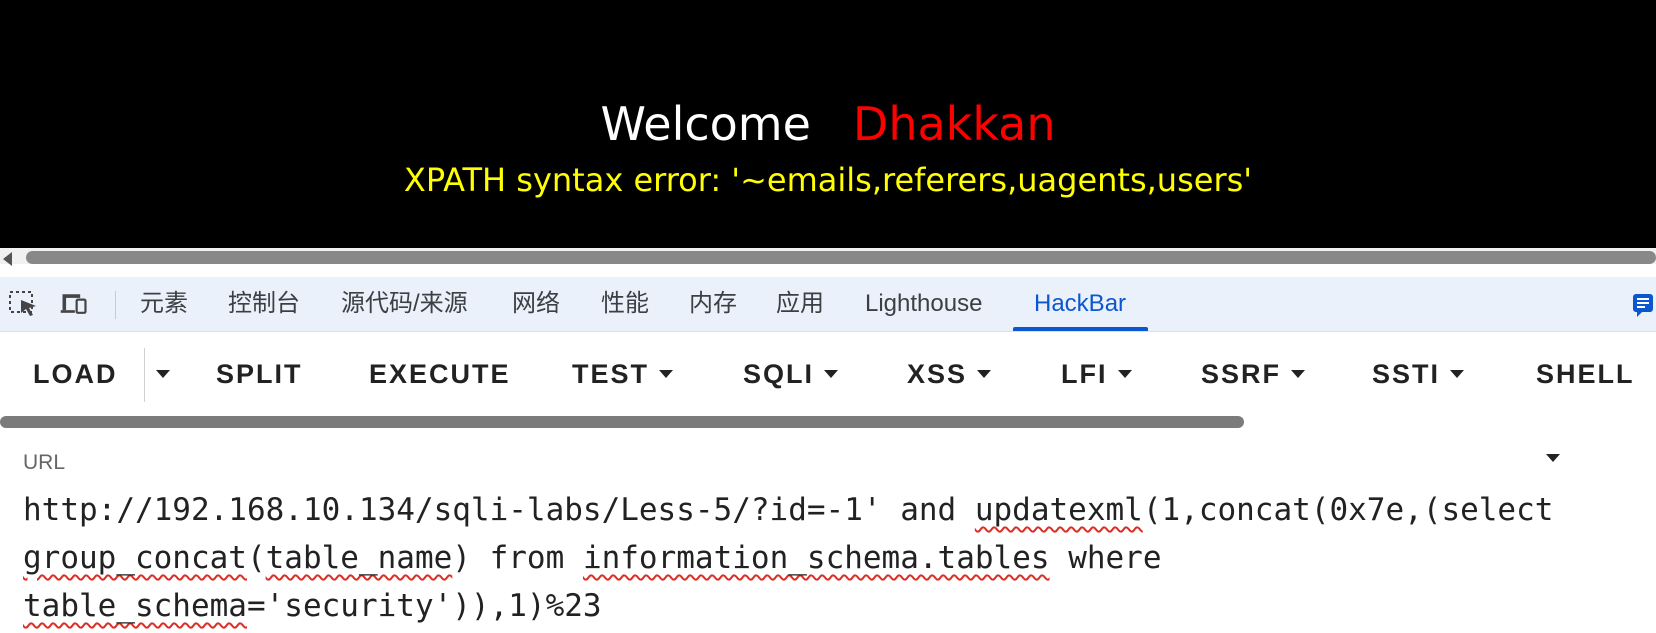 The height and width of the screenshot is (633, 1656). Describe the element at coordinates (1058, 510) in the screenshot. I see `url-segment-misspelled: updatexml` at that location.